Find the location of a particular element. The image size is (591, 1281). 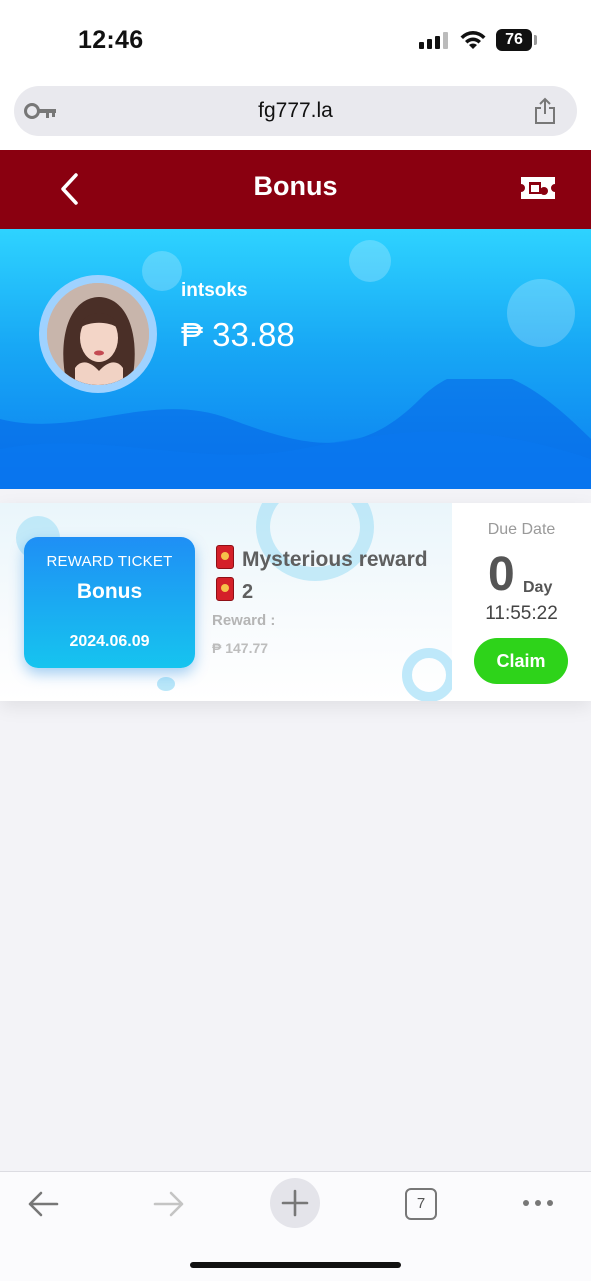

avatar-ring is located at coordinates (98, 334).